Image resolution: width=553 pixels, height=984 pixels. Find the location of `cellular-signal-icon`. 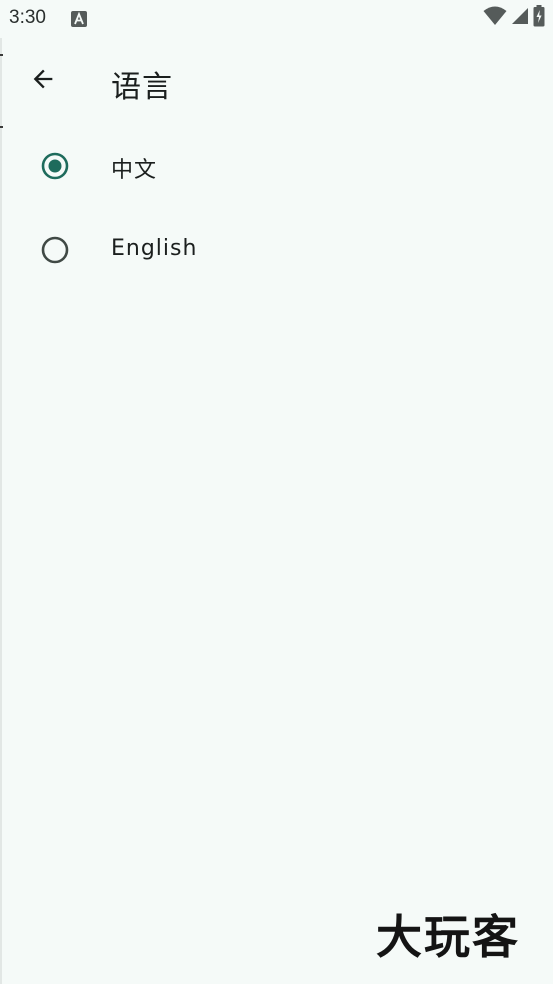

cellular-signal-icon is located at coordinates (520, 18).